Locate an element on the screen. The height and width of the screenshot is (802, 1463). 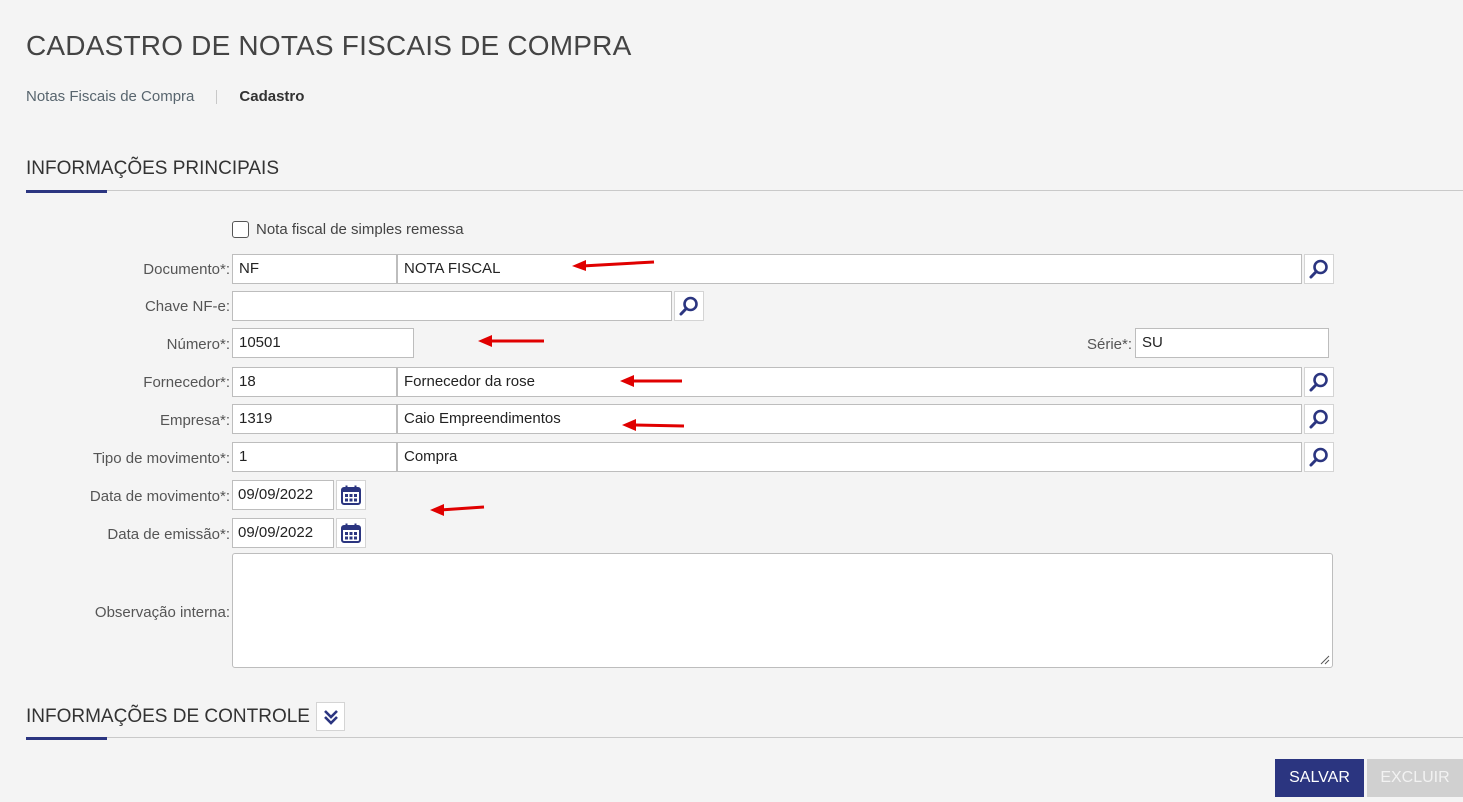
tipo-movimento-label: Tipo de movimento*: is located at coordinates (161, 458).